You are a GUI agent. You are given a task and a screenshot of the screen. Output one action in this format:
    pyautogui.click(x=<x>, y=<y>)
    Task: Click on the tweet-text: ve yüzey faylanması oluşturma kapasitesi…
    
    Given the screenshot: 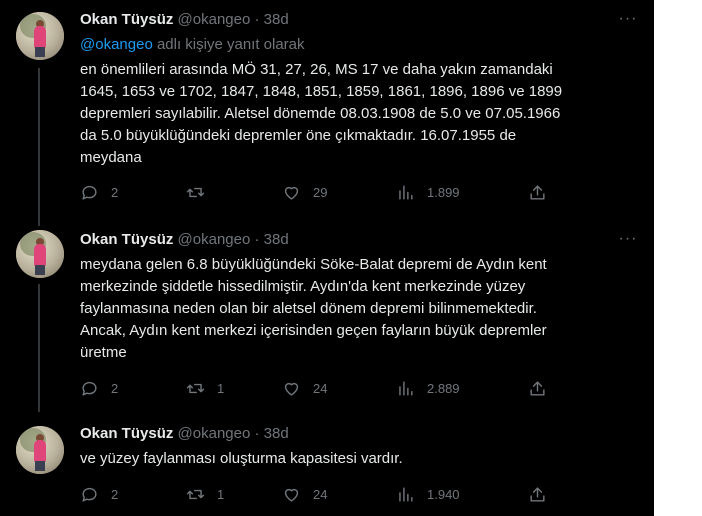 What is the action you would take?
    pyautogui.click(x=360, y=459)
    